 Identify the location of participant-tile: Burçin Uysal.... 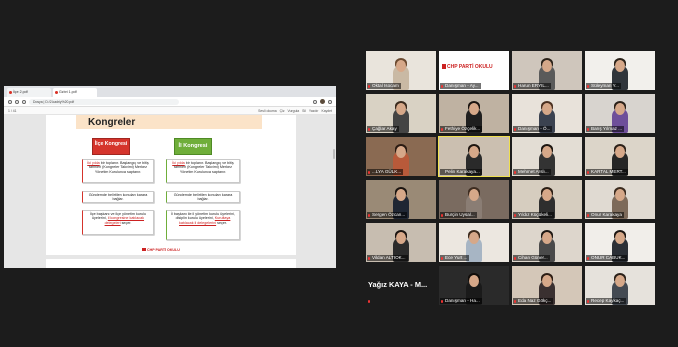
(474, 199).